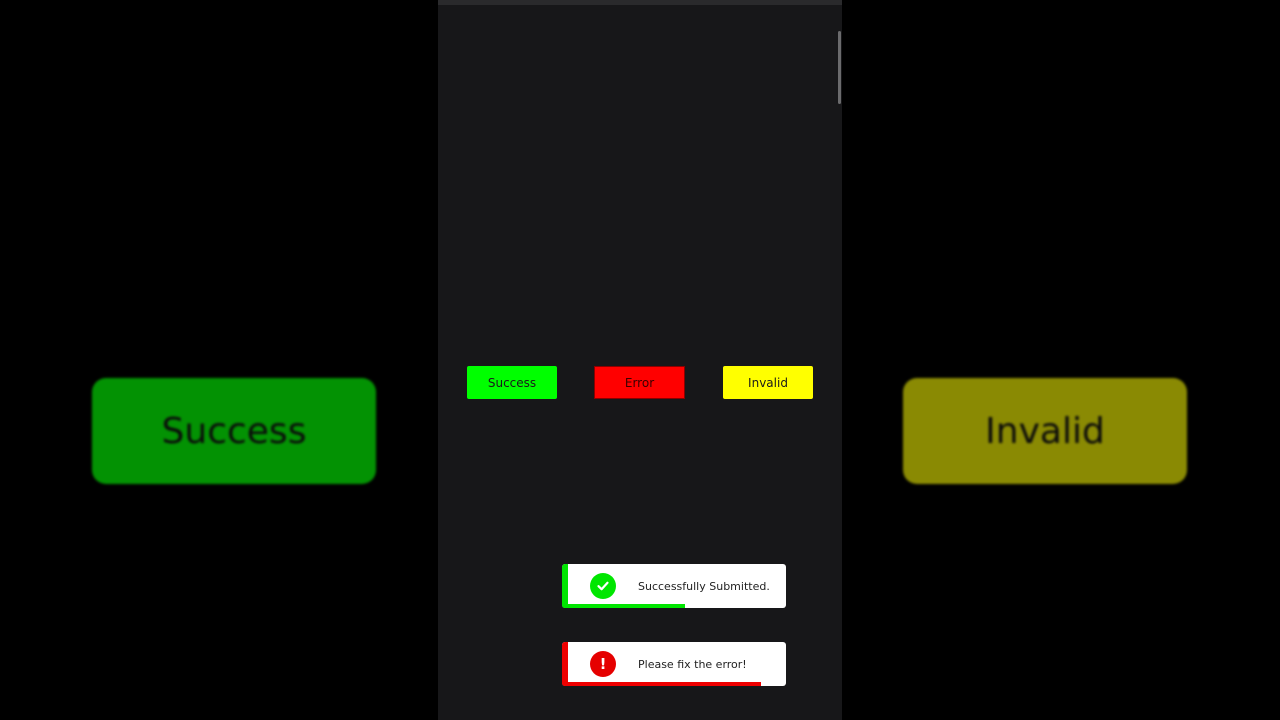  I want to click on check-icon, so click(603, 586).